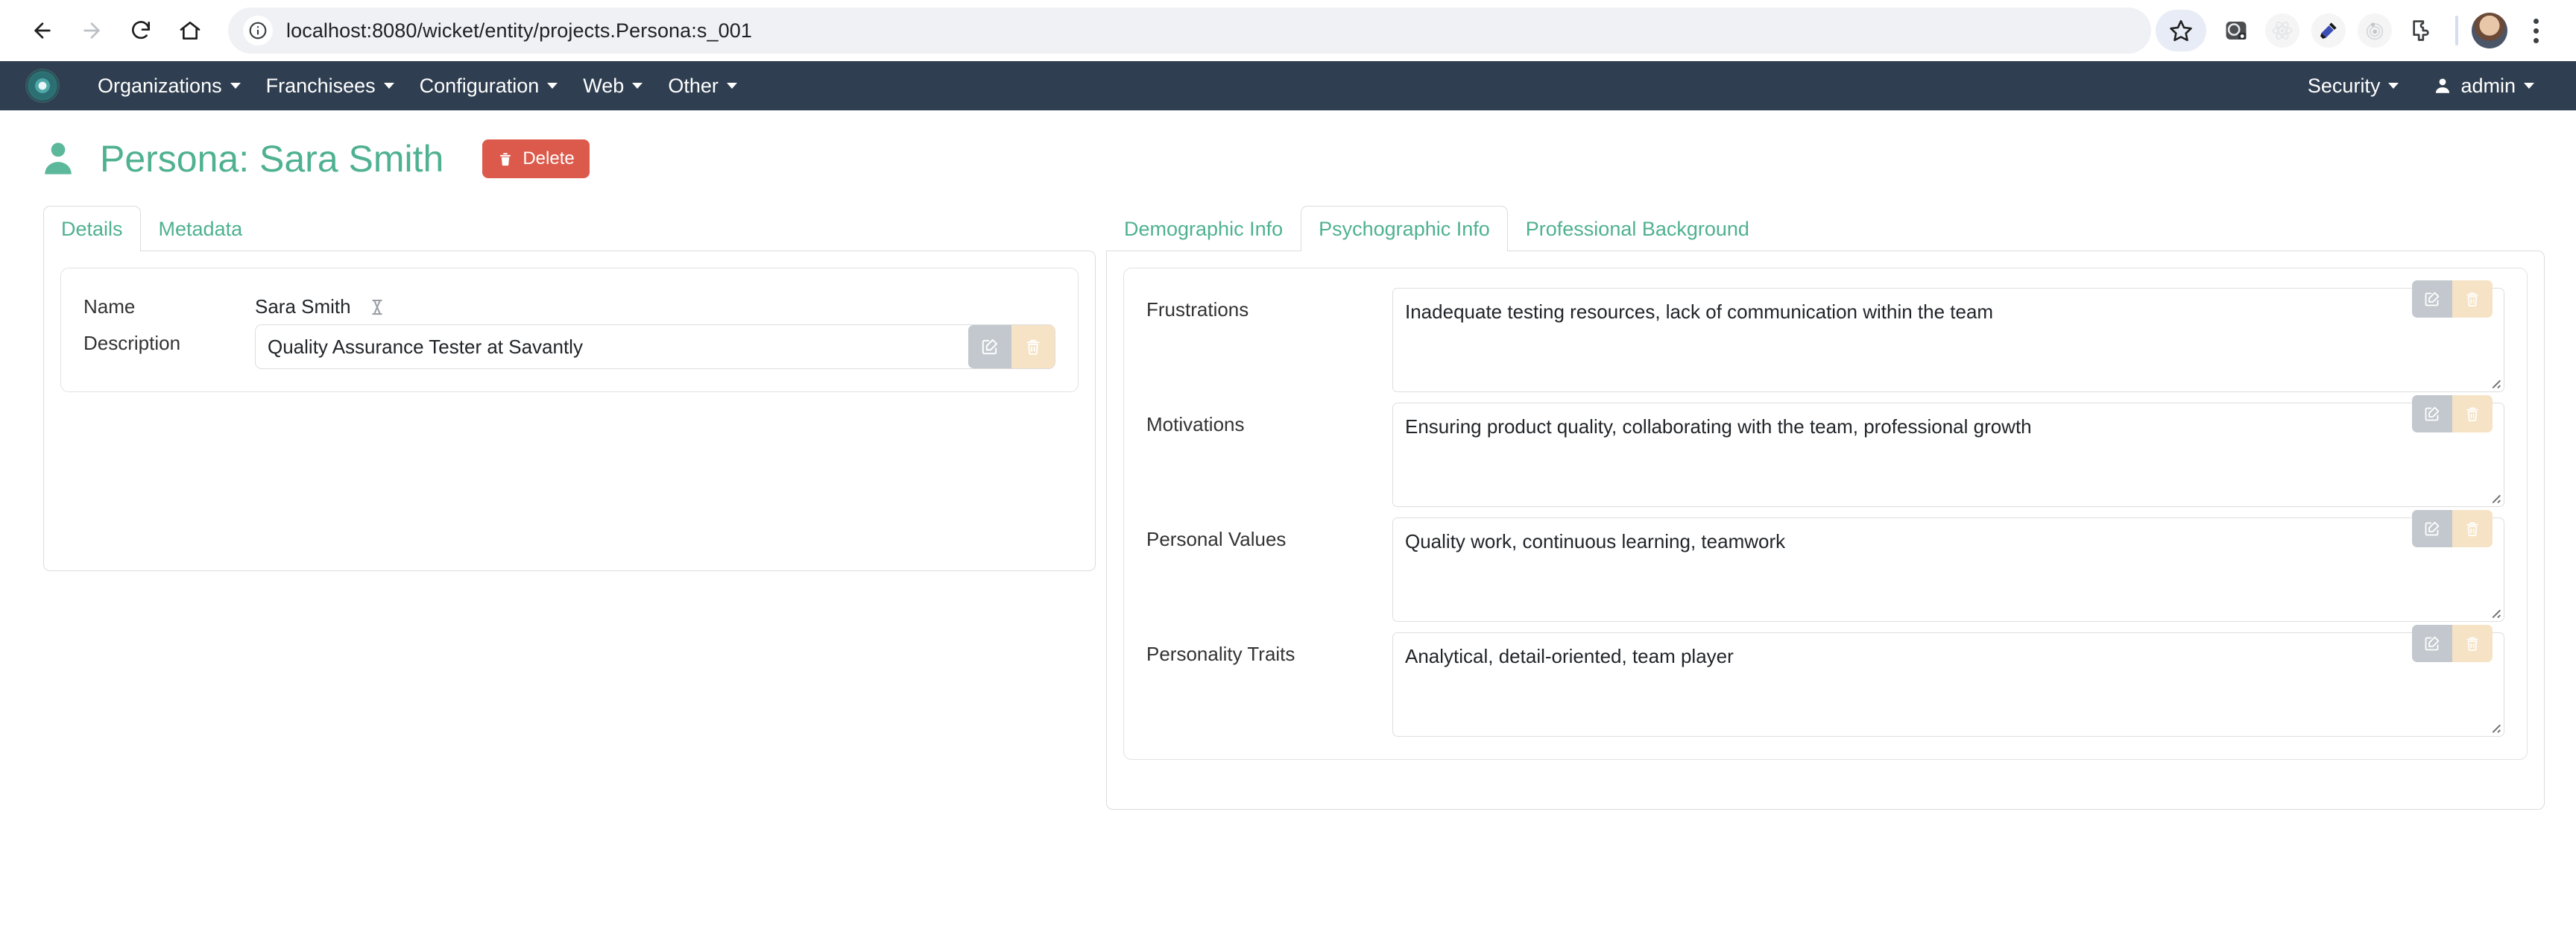  I want to click on field-row-motivations: Motivations, so click(1825, 451).